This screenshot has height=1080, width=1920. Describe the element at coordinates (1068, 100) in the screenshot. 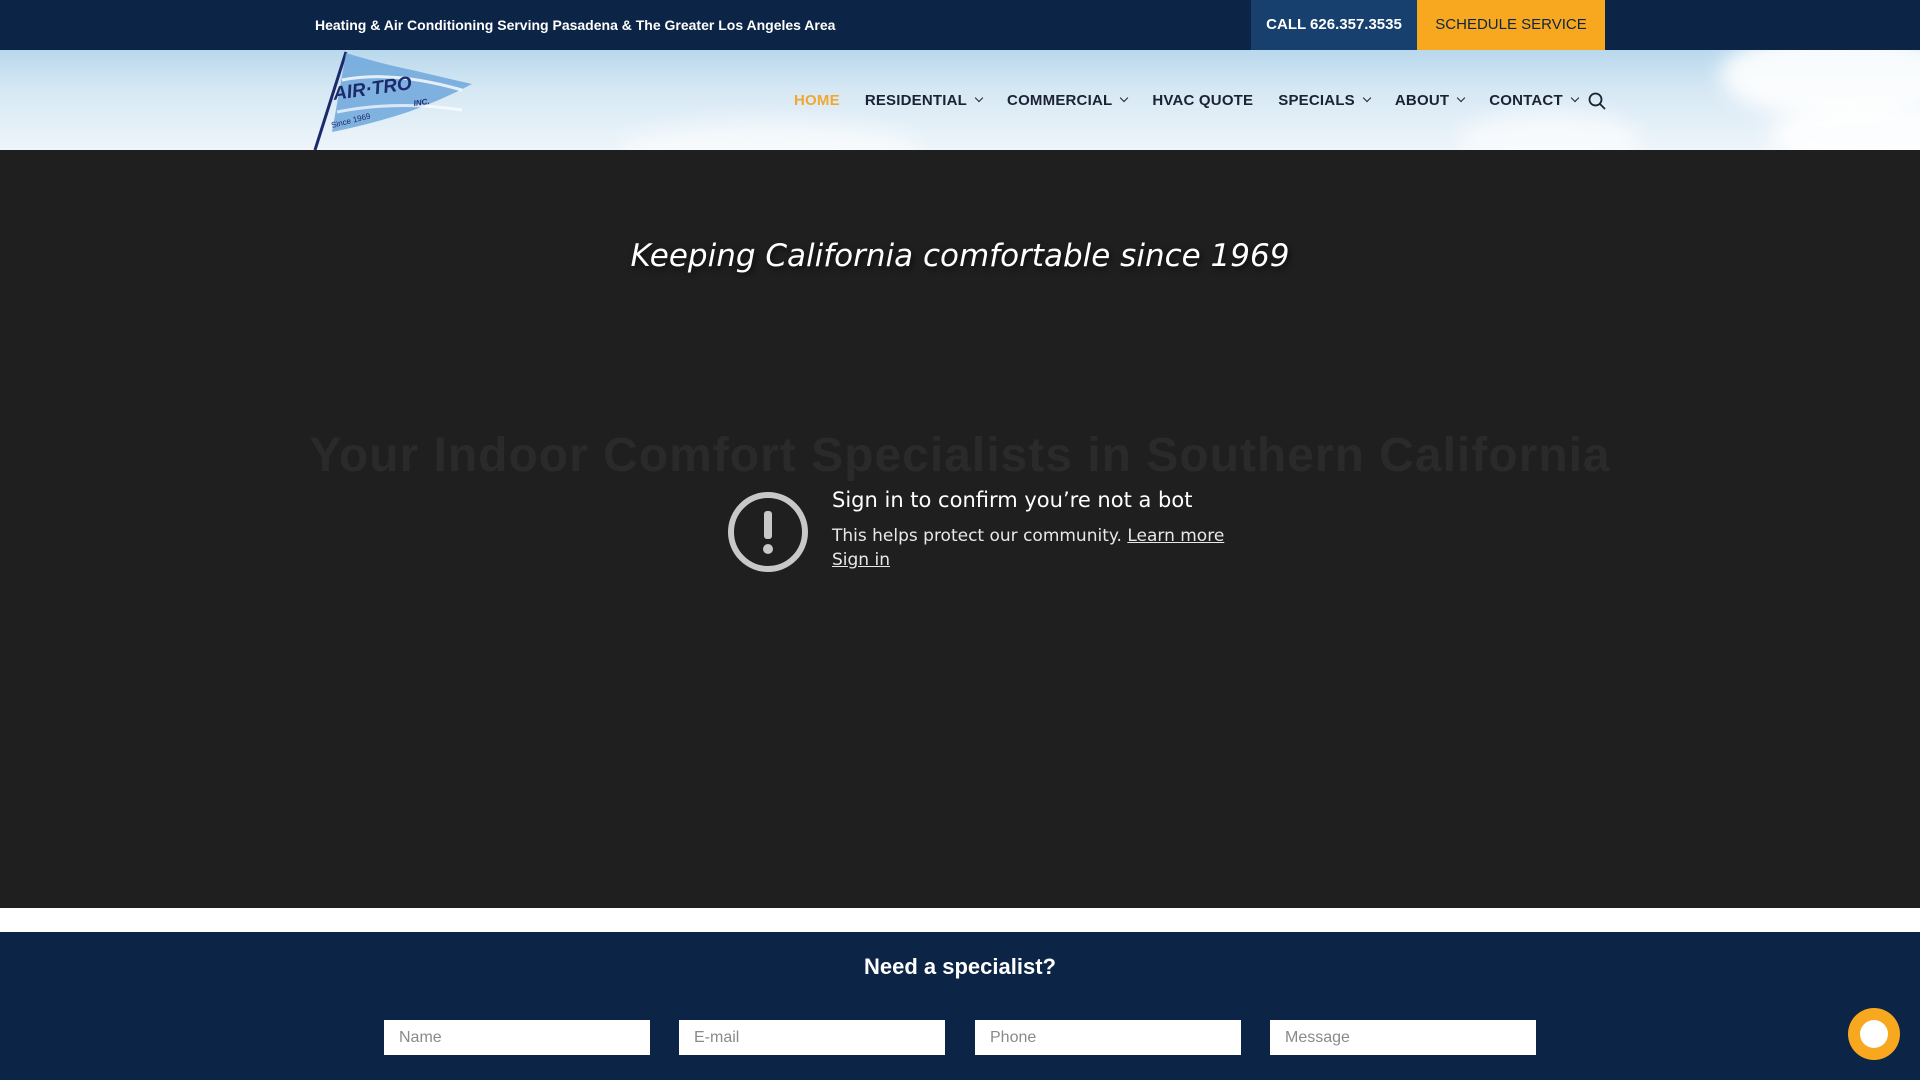

I see `nav-item-commercial: COMMERCIAL` at that location.